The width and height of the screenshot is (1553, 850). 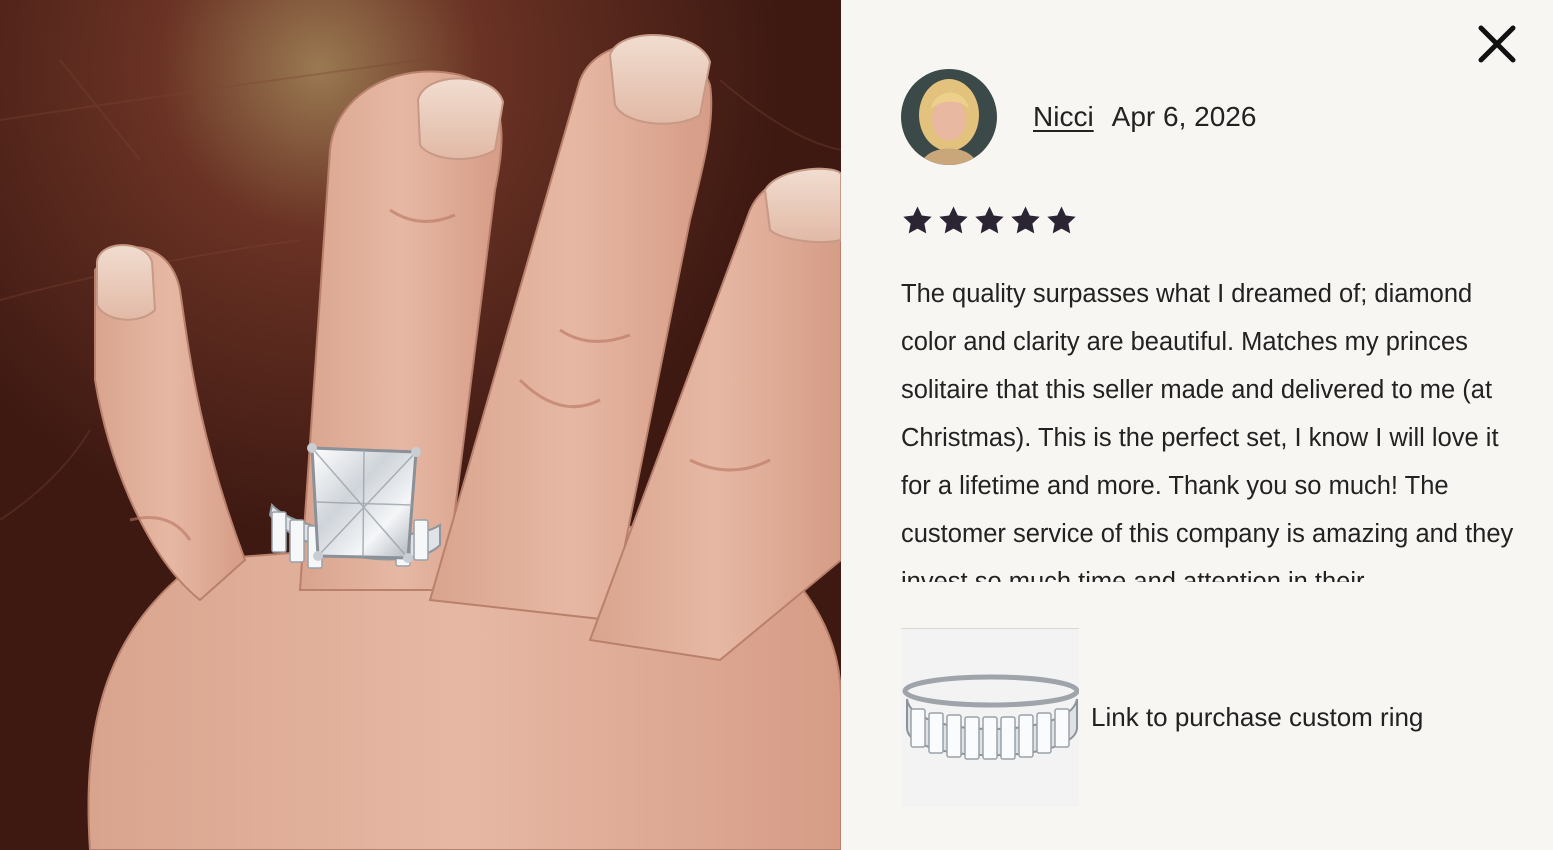 I want to click on avatar-image, so click(x=949, y=117).